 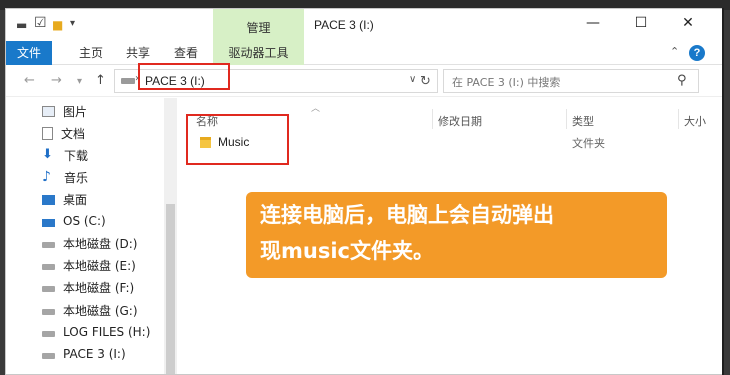 I want to click on sidebar-item-pictures: 图片, so click(x=64, y=111).